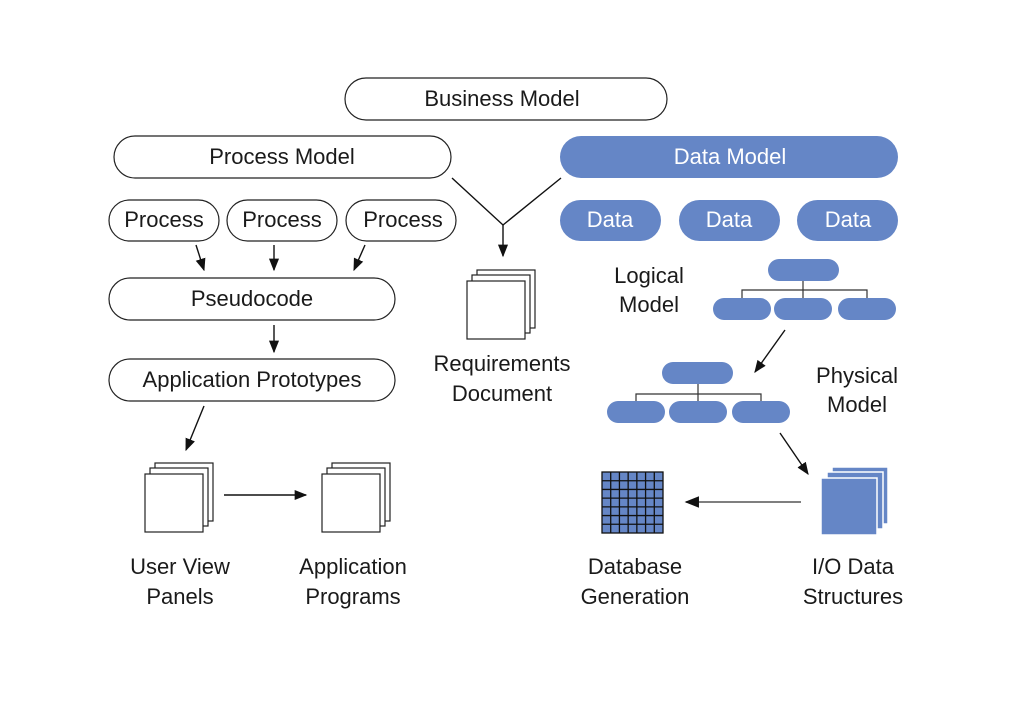 Image resolution: width=1020 pixels, height=703 pixels. What do you see at coordinates (649, 275) in the screenshot?
I see `logical-model-label-line1: Logical` at bounding box center [649, 275].